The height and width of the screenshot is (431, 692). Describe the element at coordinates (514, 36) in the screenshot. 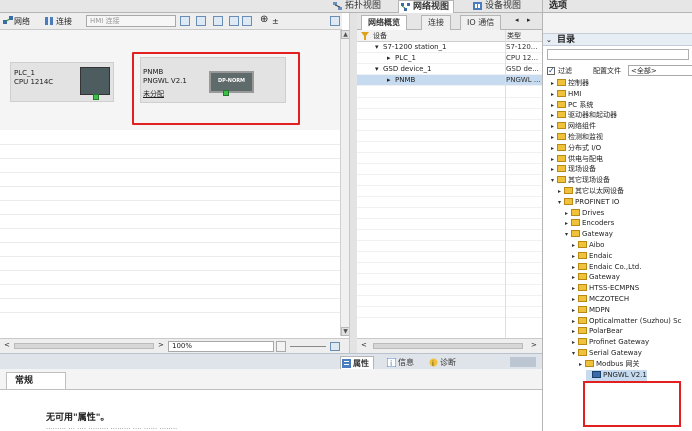

I see `column-type: 类型` at that location.